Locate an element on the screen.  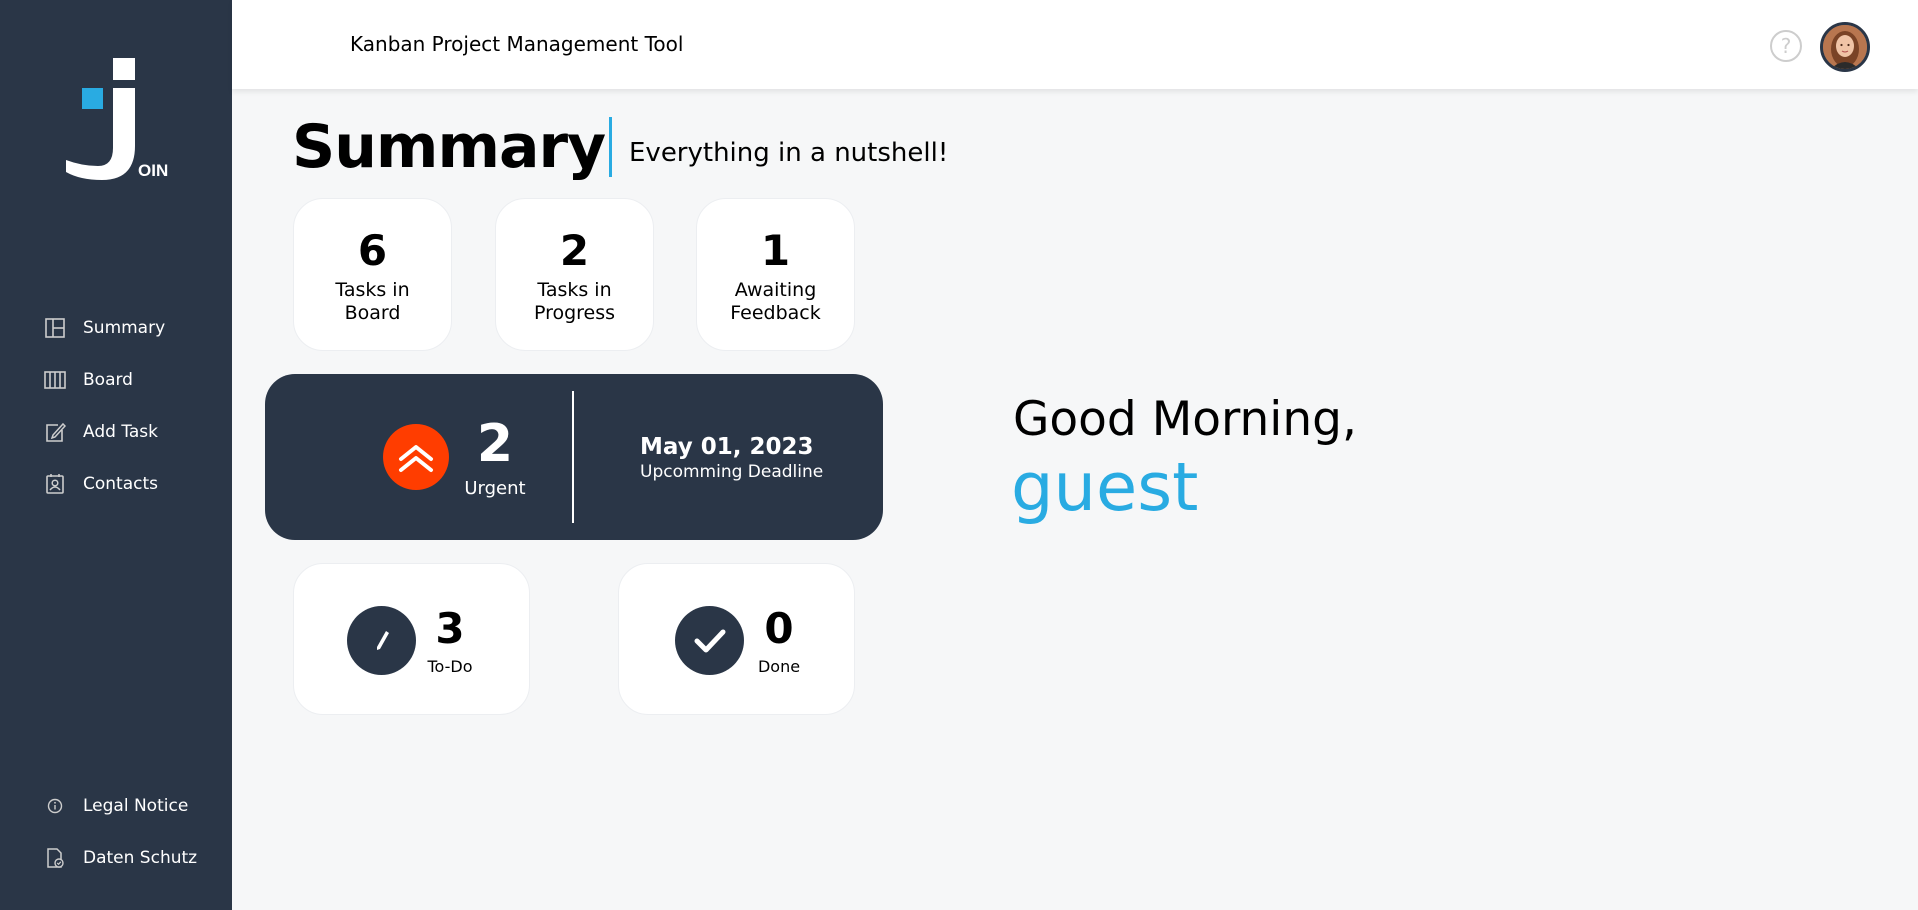
urgent-label: Urgent is located at coordinates (495, 488).